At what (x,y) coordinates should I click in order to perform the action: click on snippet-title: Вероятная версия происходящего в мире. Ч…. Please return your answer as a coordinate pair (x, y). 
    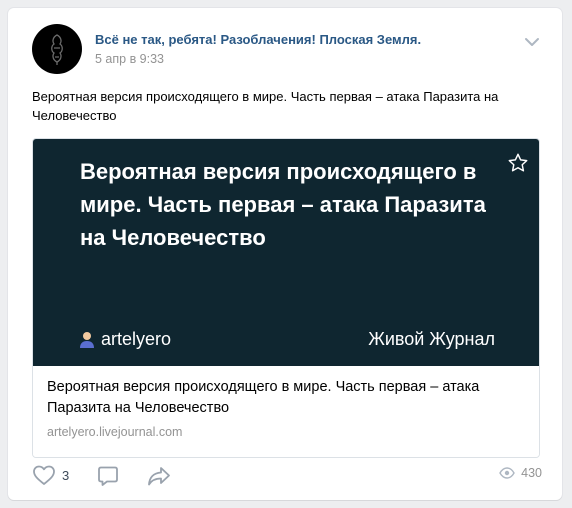
    Looking at the image, I should click on (282, 398).